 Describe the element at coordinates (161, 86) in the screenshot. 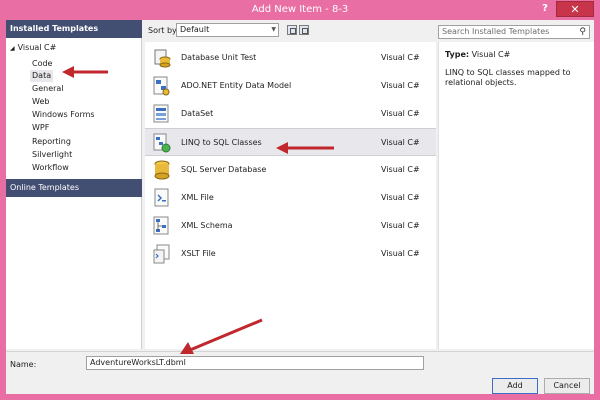

I see `entity-data-model-icon` at that location.